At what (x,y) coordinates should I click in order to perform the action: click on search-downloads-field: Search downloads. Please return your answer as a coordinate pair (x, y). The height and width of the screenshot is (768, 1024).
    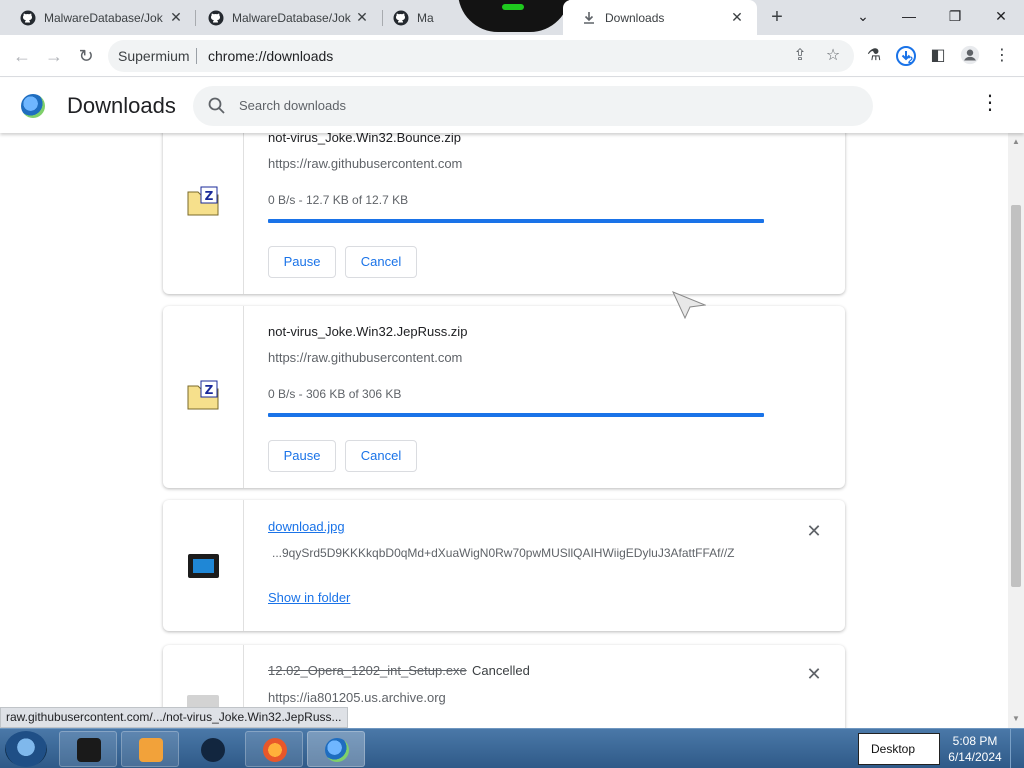
    Looking at the image, I should click on (533, 106).